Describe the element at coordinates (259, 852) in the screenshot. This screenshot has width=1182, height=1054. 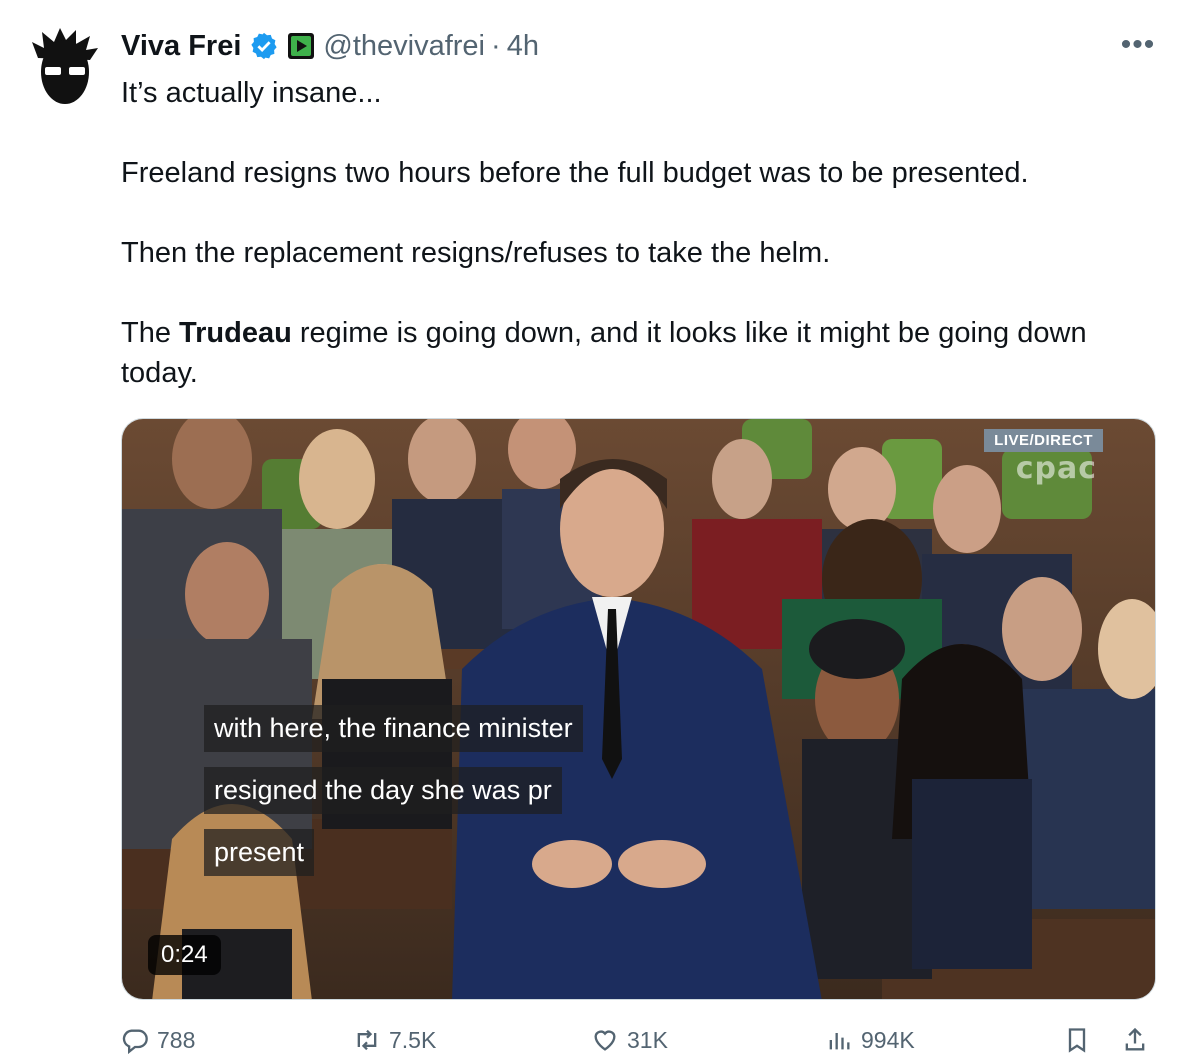
I see `video-caption: present` at that location.